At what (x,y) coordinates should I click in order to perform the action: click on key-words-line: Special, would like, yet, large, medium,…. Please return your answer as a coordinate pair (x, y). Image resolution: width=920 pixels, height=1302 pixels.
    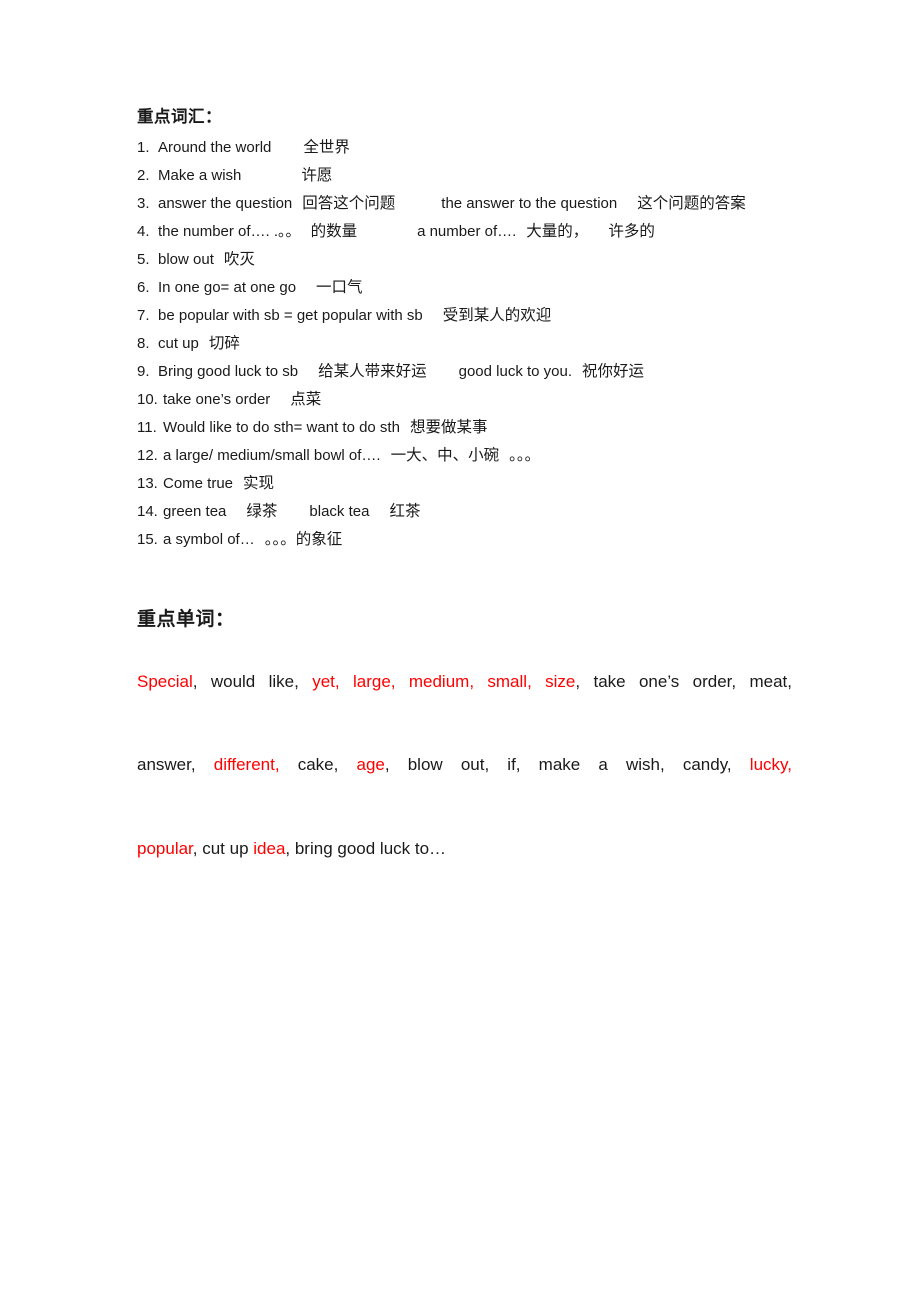
    Looking at the image, I should click on (464, 694).